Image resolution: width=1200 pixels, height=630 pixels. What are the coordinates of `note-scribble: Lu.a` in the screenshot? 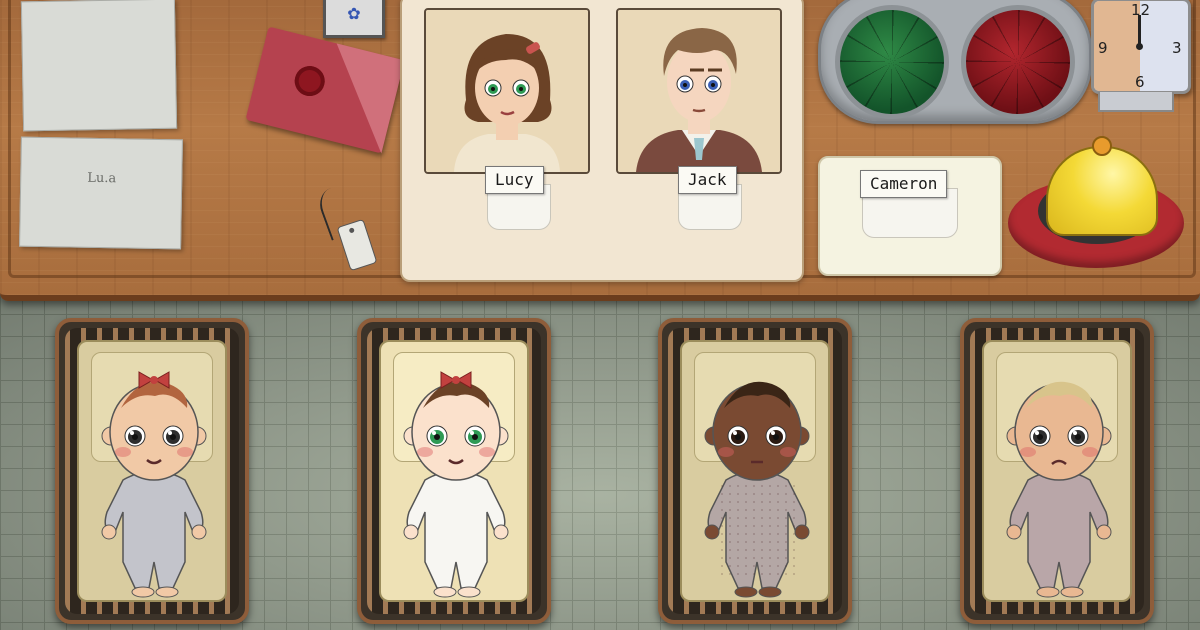 It's located at (102, 178).